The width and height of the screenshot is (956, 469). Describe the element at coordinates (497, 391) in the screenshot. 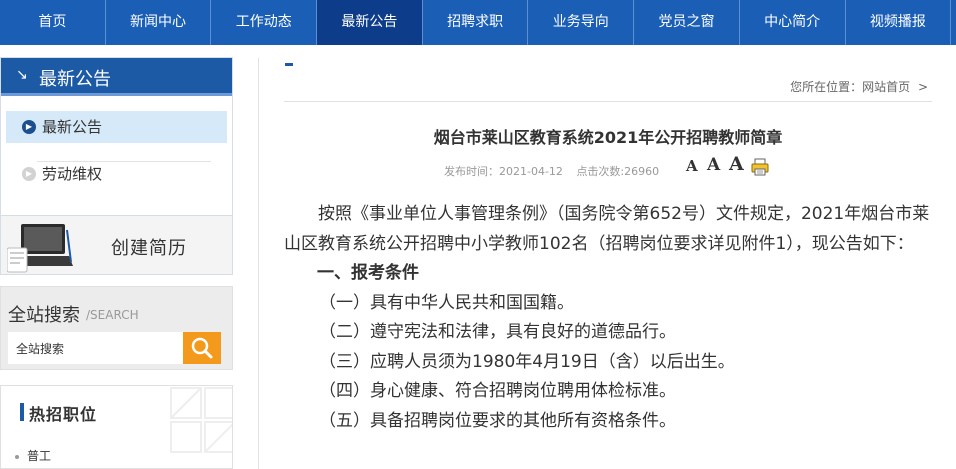

I see `article-list-item: （四）身心健康、符合招聘岗位聘用体检标准。` at that location.